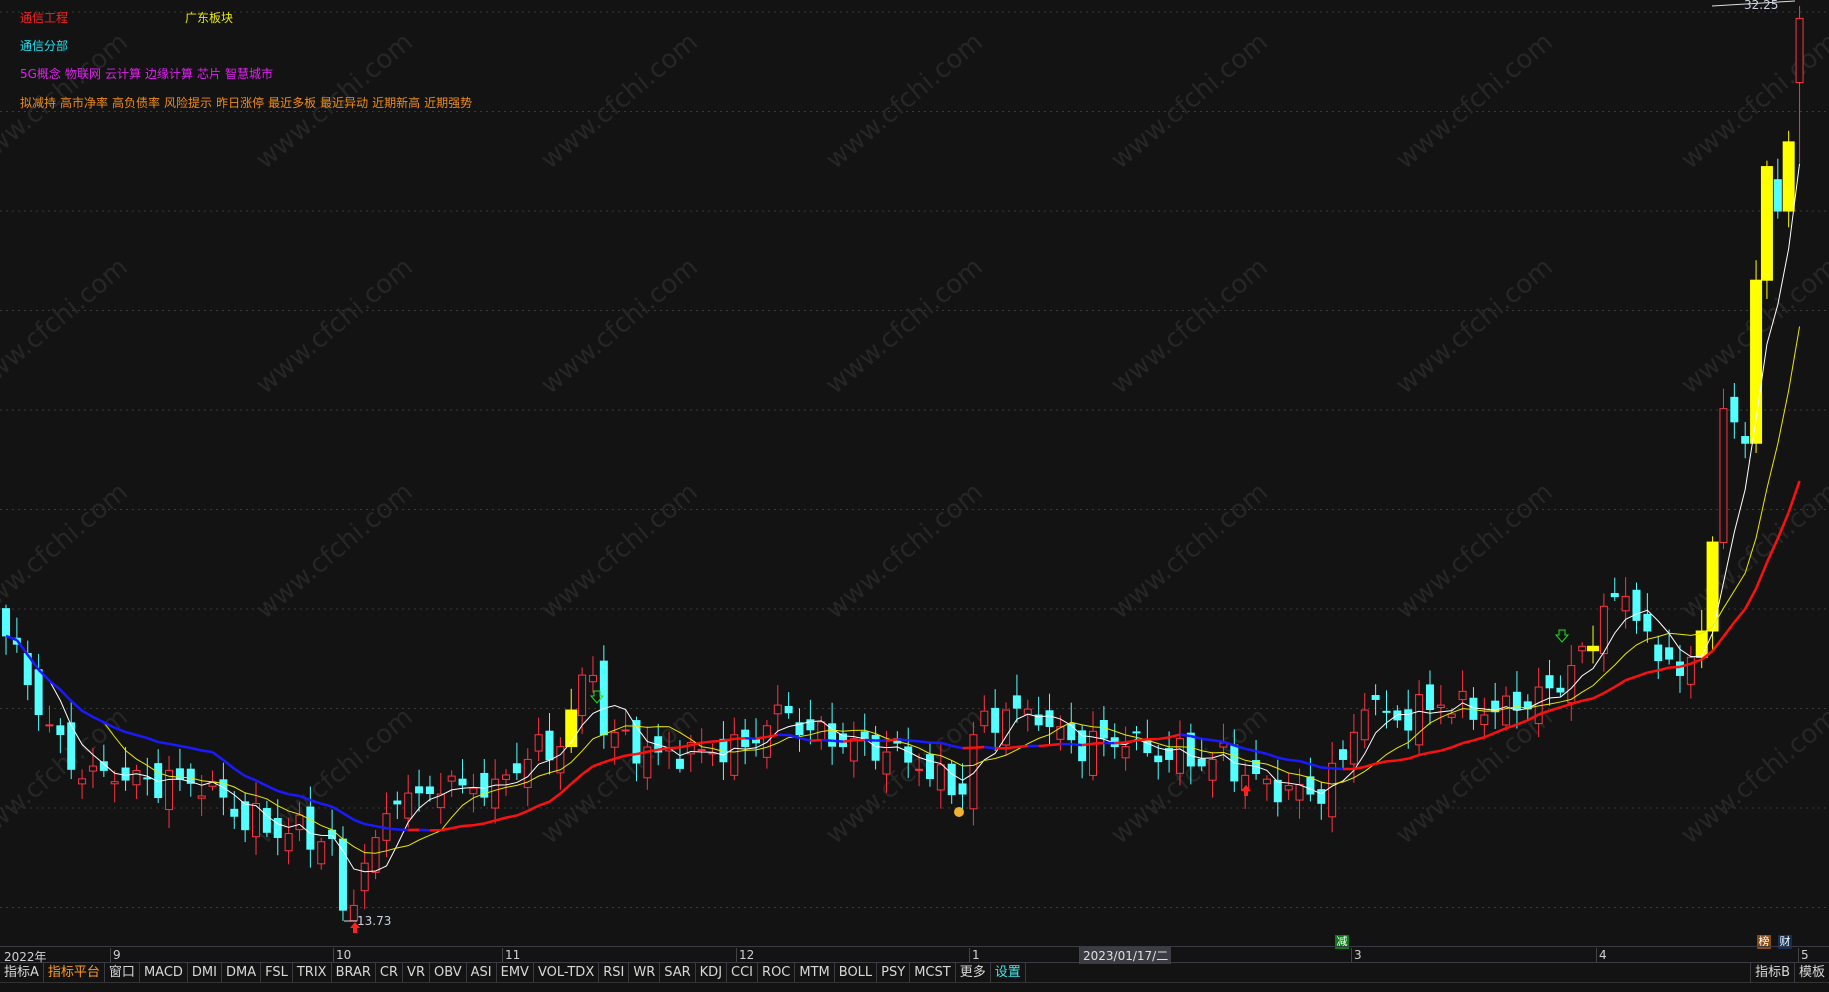 The width and height of the screenshot is (1829, 992). I want to click on tab-窗口: 窗口, so click(122, 972).